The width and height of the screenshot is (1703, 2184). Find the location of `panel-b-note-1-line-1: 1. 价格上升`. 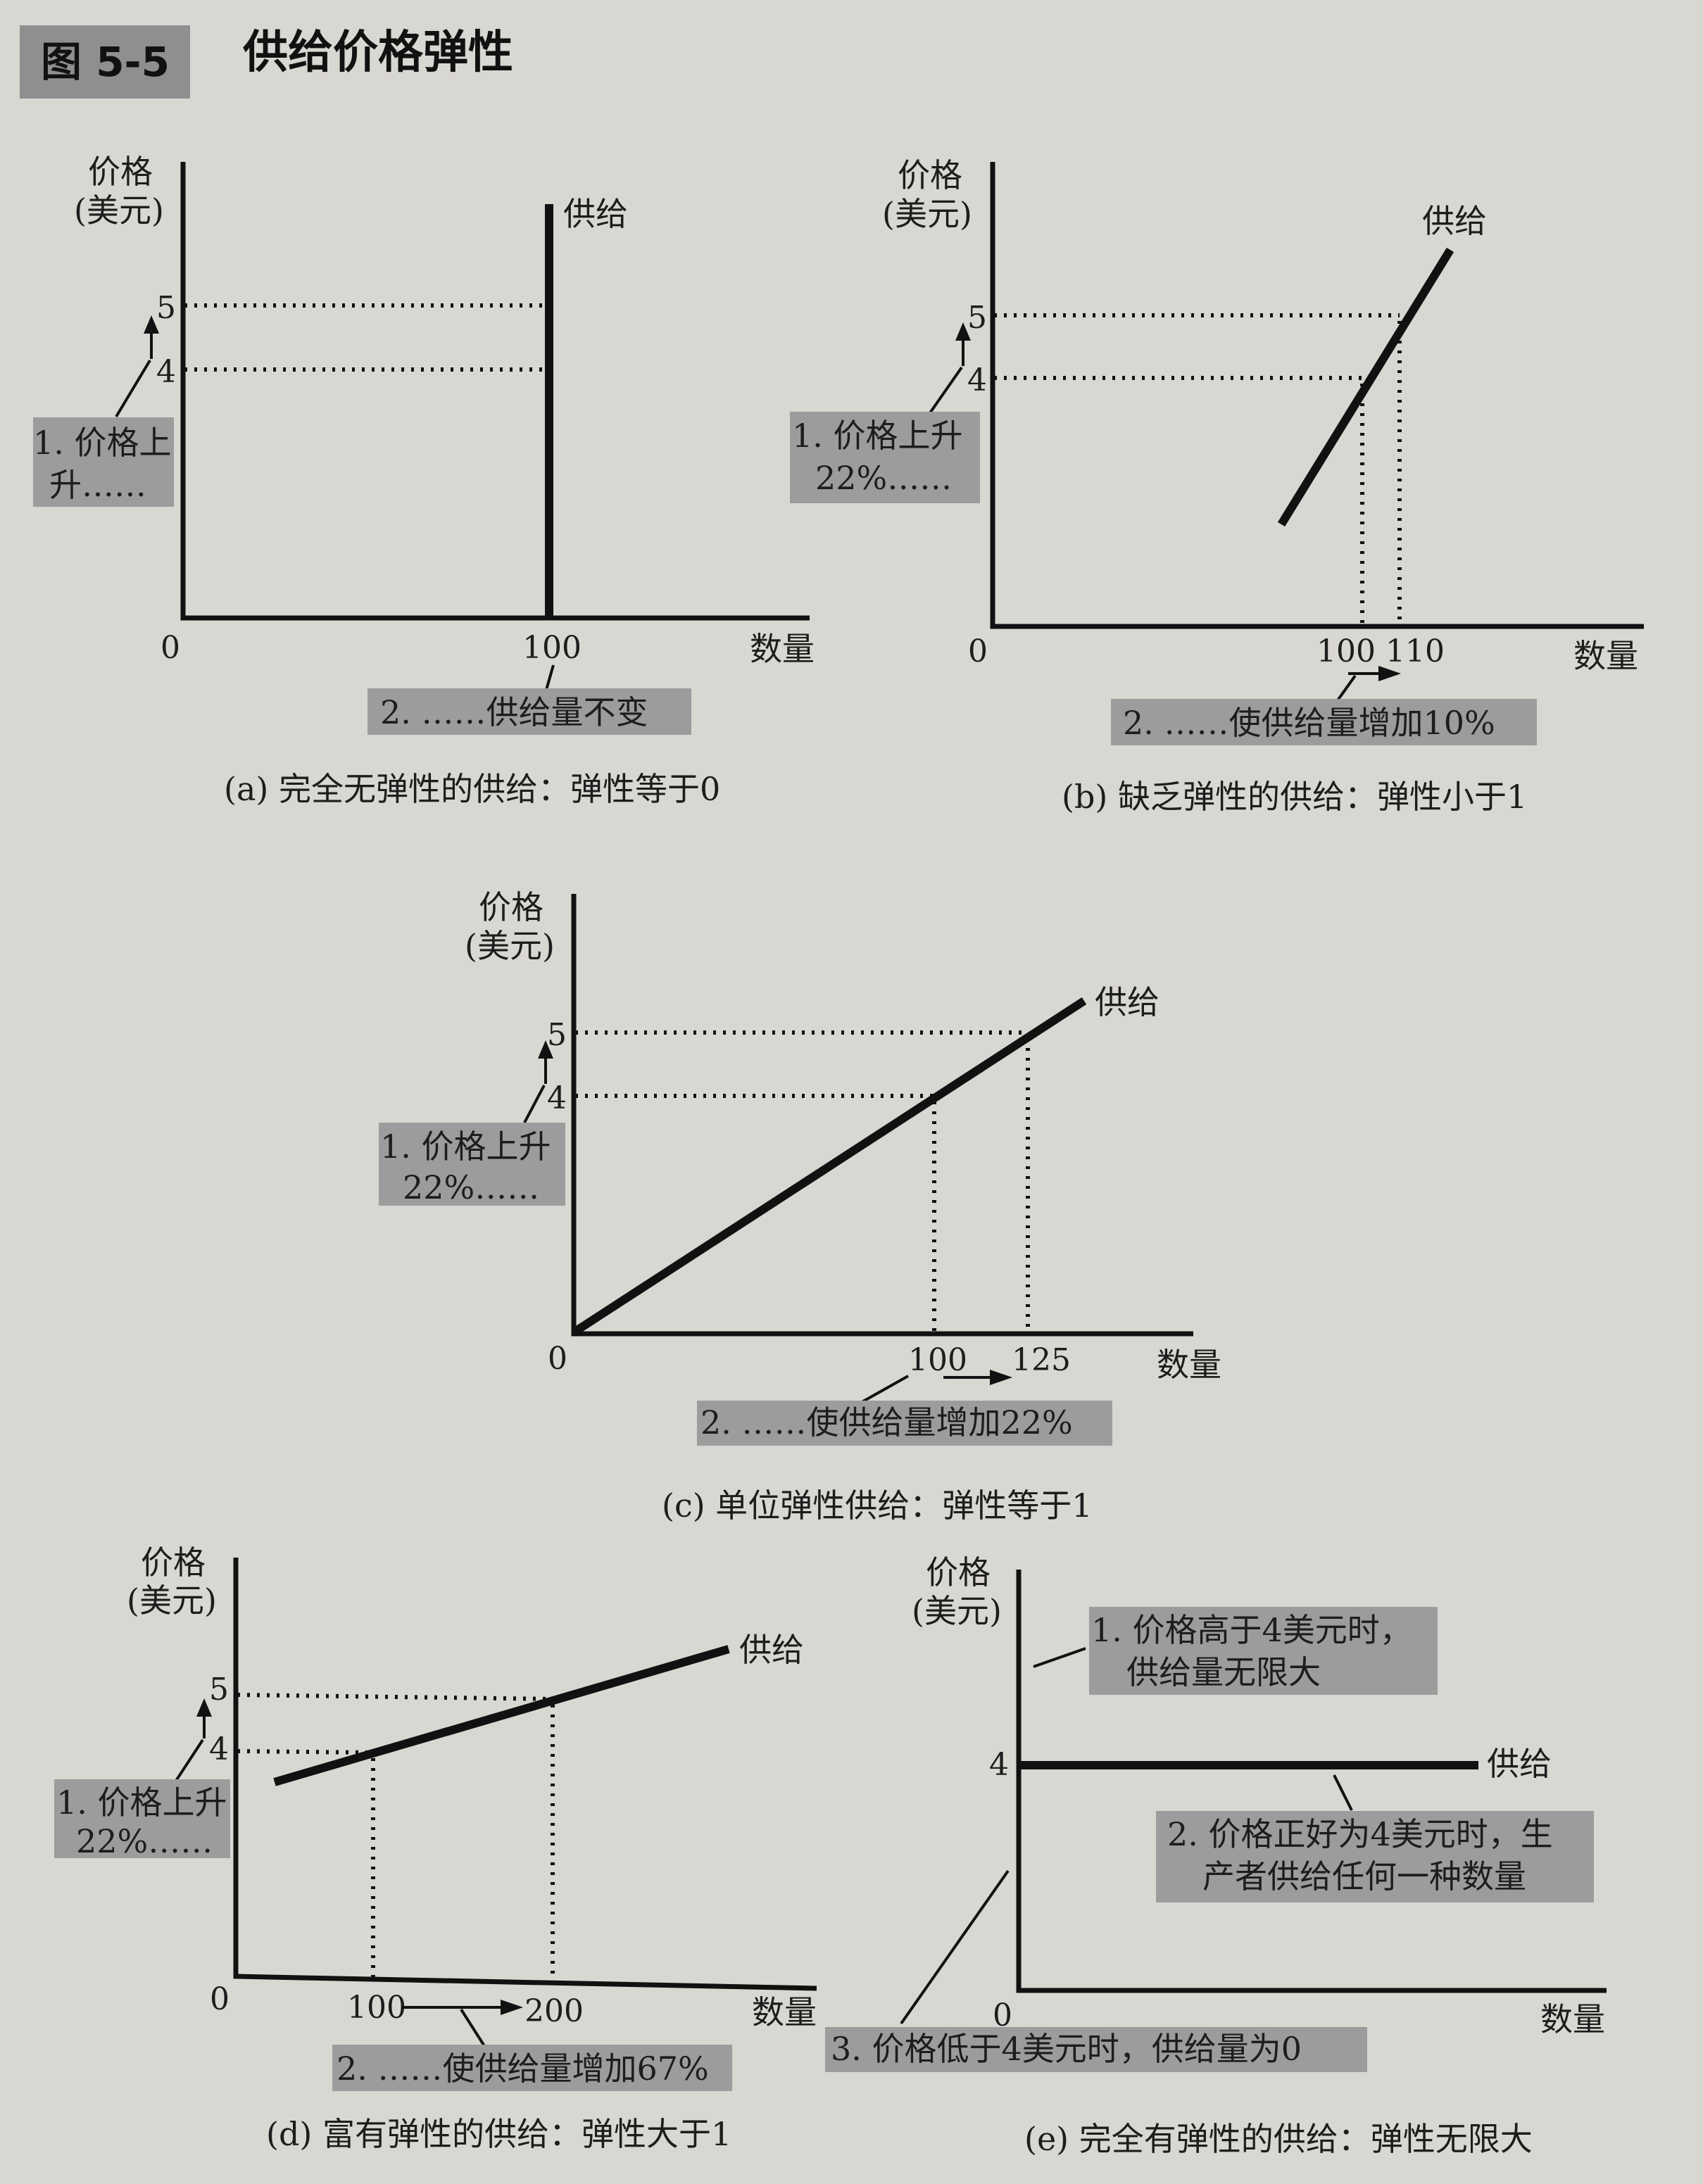

panel-b-note-1-line-1: 1. 价格上升 is located at coordinates (877, 436).